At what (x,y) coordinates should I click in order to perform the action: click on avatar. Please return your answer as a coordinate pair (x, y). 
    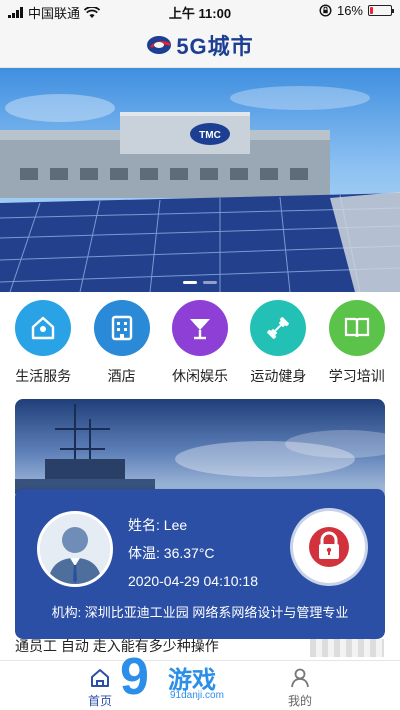
    Looking at the image, I should click on (75, 549).